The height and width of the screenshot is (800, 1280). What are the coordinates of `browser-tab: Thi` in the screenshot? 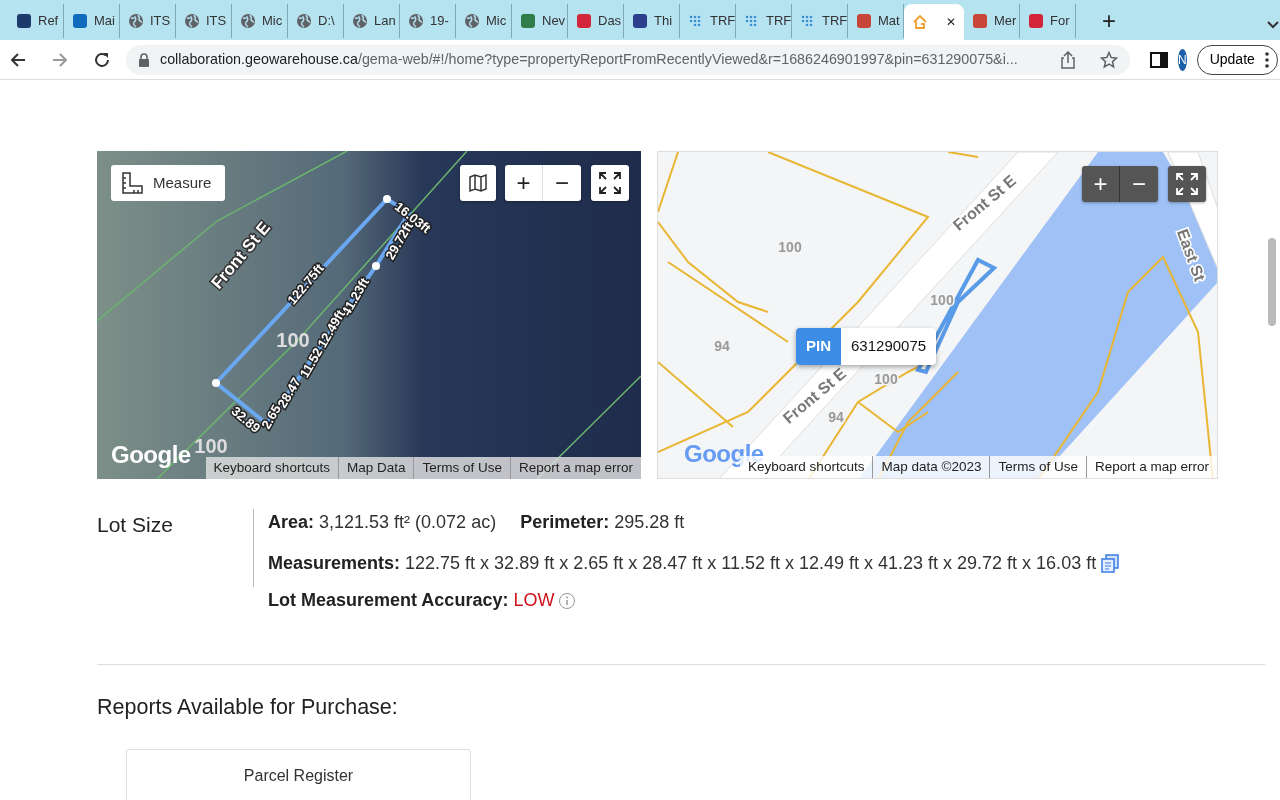 It's located at (652, 21).